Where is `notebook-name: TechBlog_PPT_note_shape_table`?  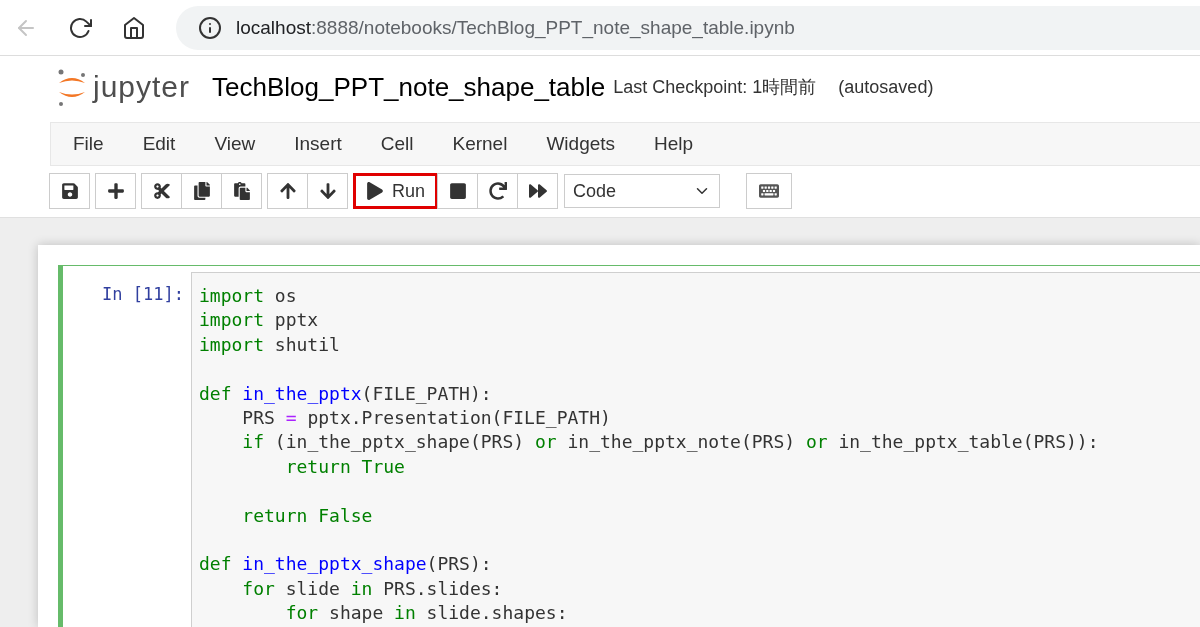 notebook-name: TechBlog_PPT_note_shape_table is located at coordinates (409, 87).